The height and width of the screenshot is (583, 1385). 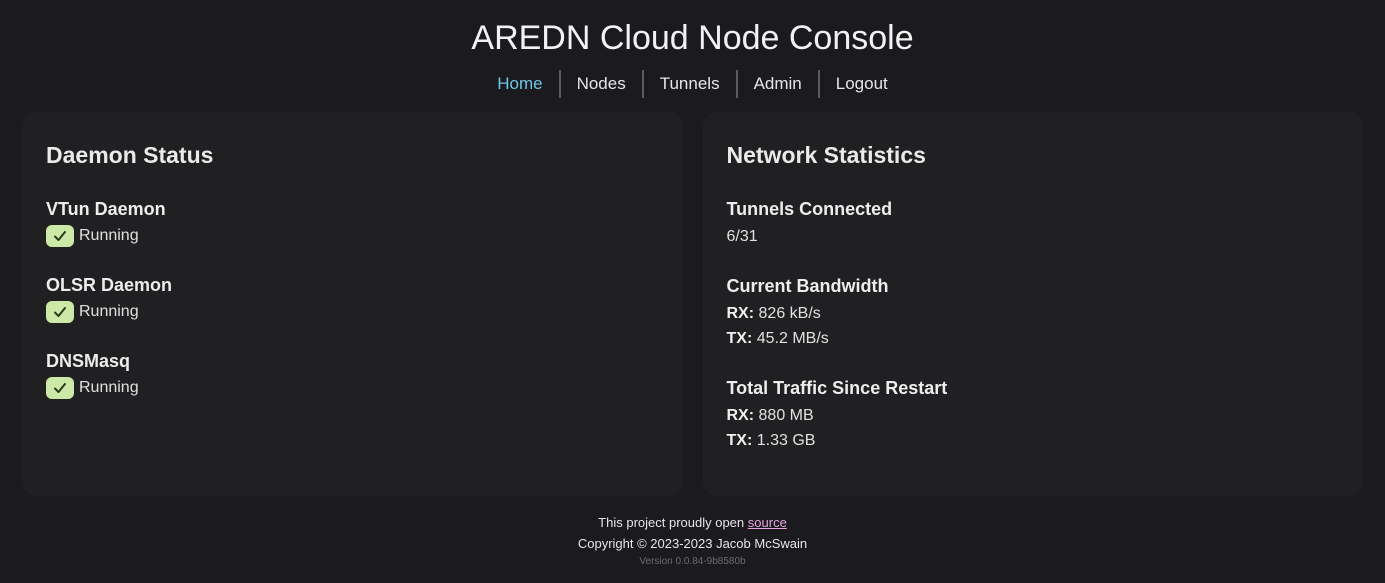 I want to click on traffic-rx-value: 880 MB, so click(x=786, y=415).